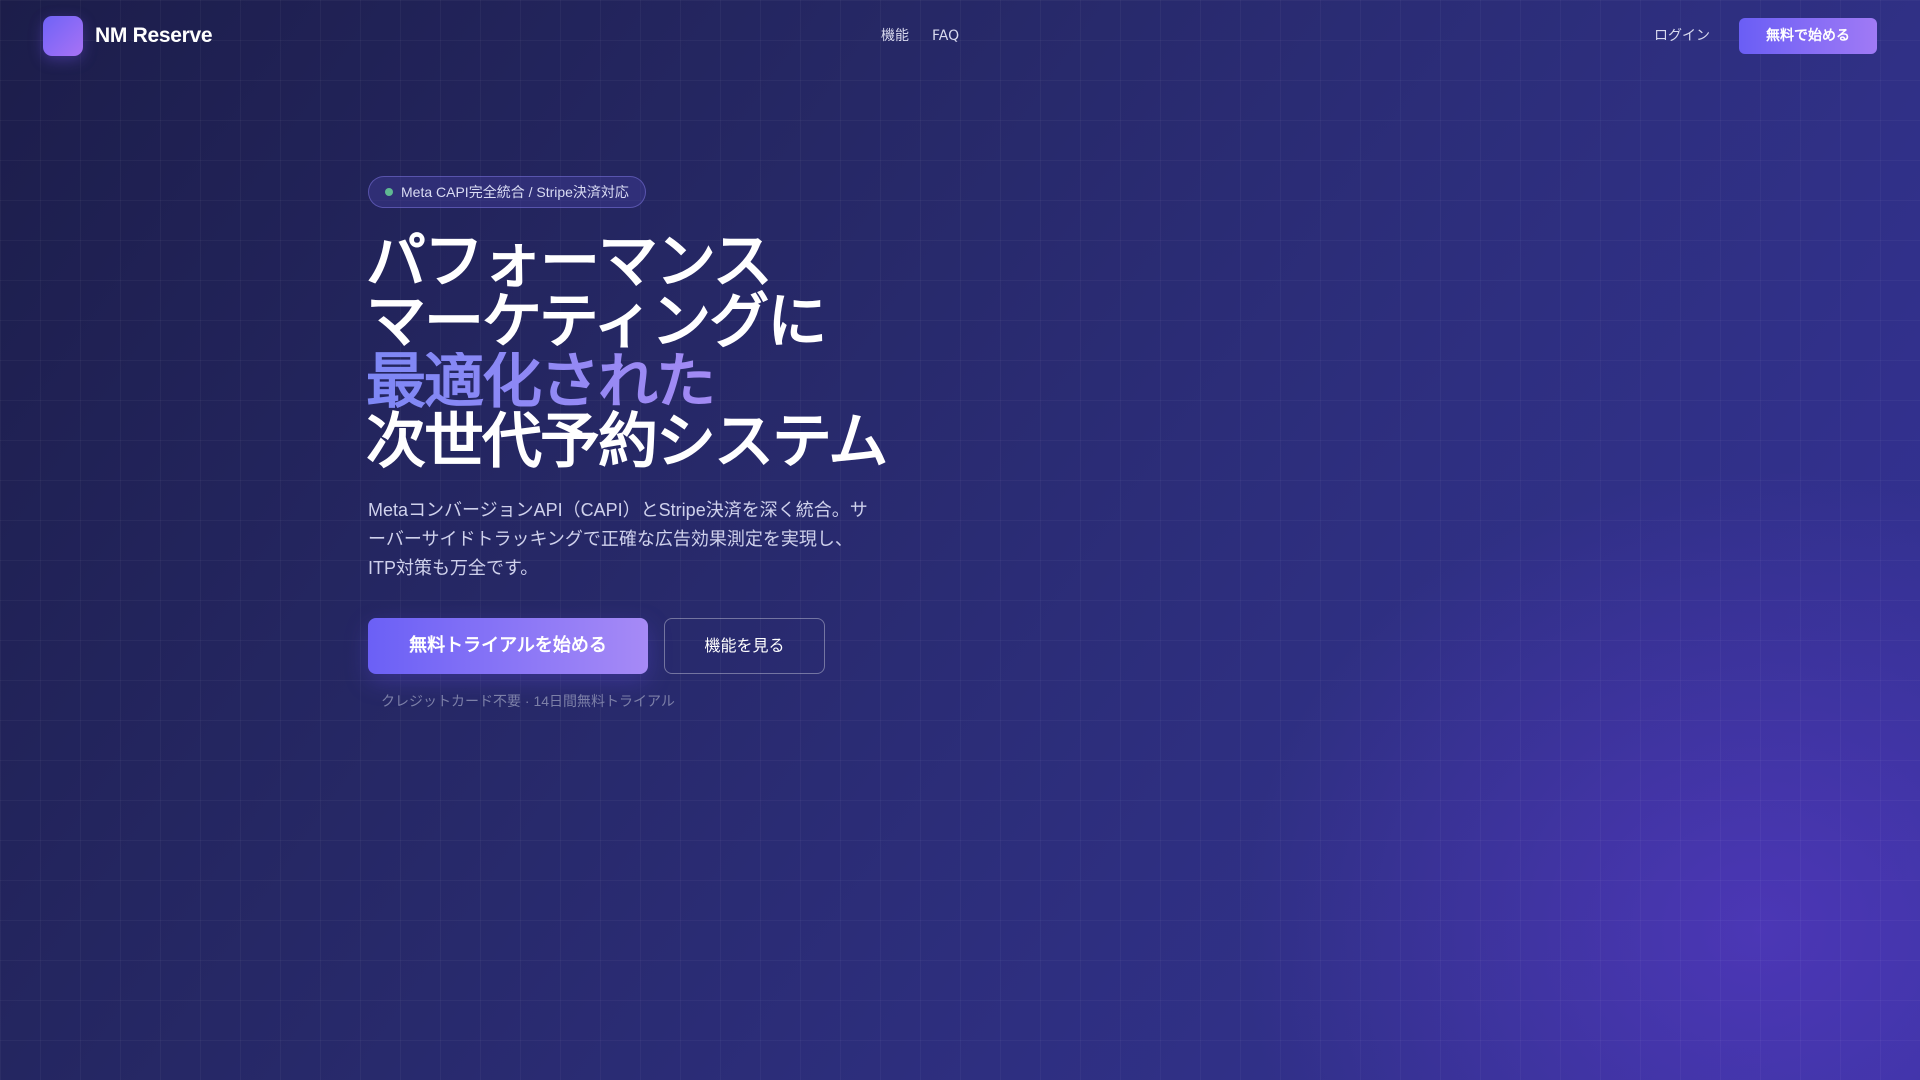  Describe the element at coordinates (63, 36) in the screenshot. I see `brand-logo-icon` at that location.